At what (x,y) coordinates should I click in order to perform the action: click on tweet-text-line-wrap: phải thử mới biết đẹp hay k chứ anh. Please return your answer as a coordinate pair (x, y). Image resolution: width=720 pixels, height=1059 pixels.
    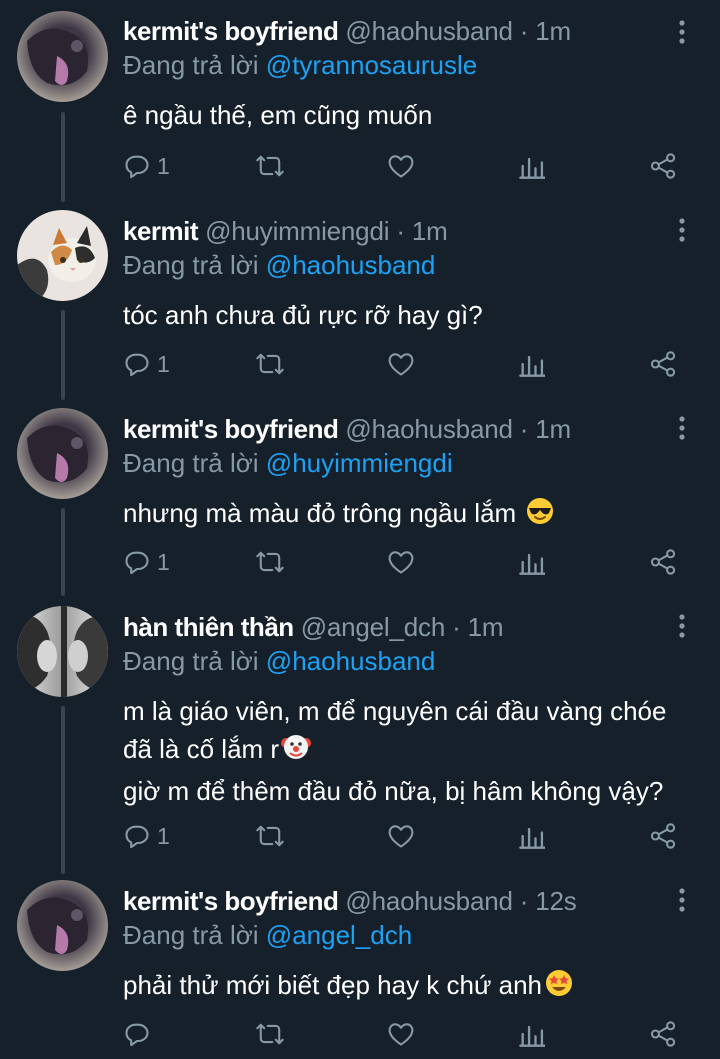
    Looking at the image, I should click on (401, 987).